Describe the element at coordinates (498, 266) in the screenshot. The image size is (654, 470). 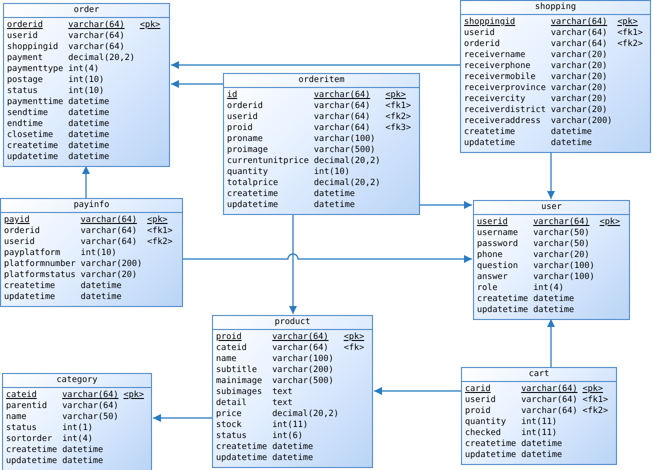
I see `column-name: question` at that location.